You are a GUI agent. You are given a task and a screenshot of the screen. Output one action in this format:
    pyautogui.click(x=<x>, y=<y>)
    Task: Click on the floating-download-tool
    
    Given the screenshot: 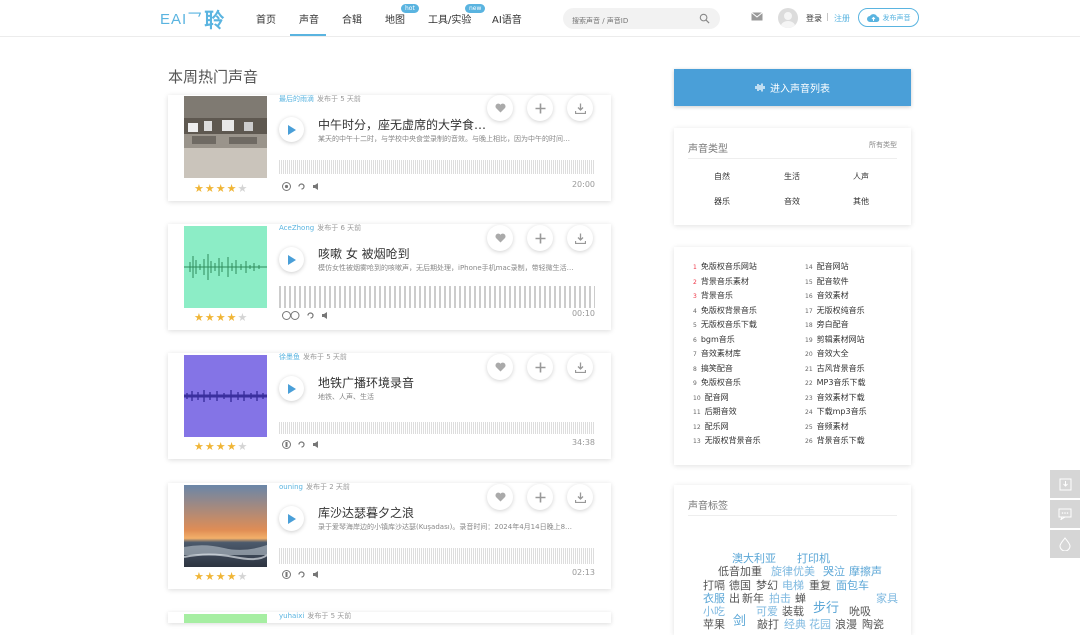 What is the action you would take?
    pyautogui.click(x=1065, y=484)
    